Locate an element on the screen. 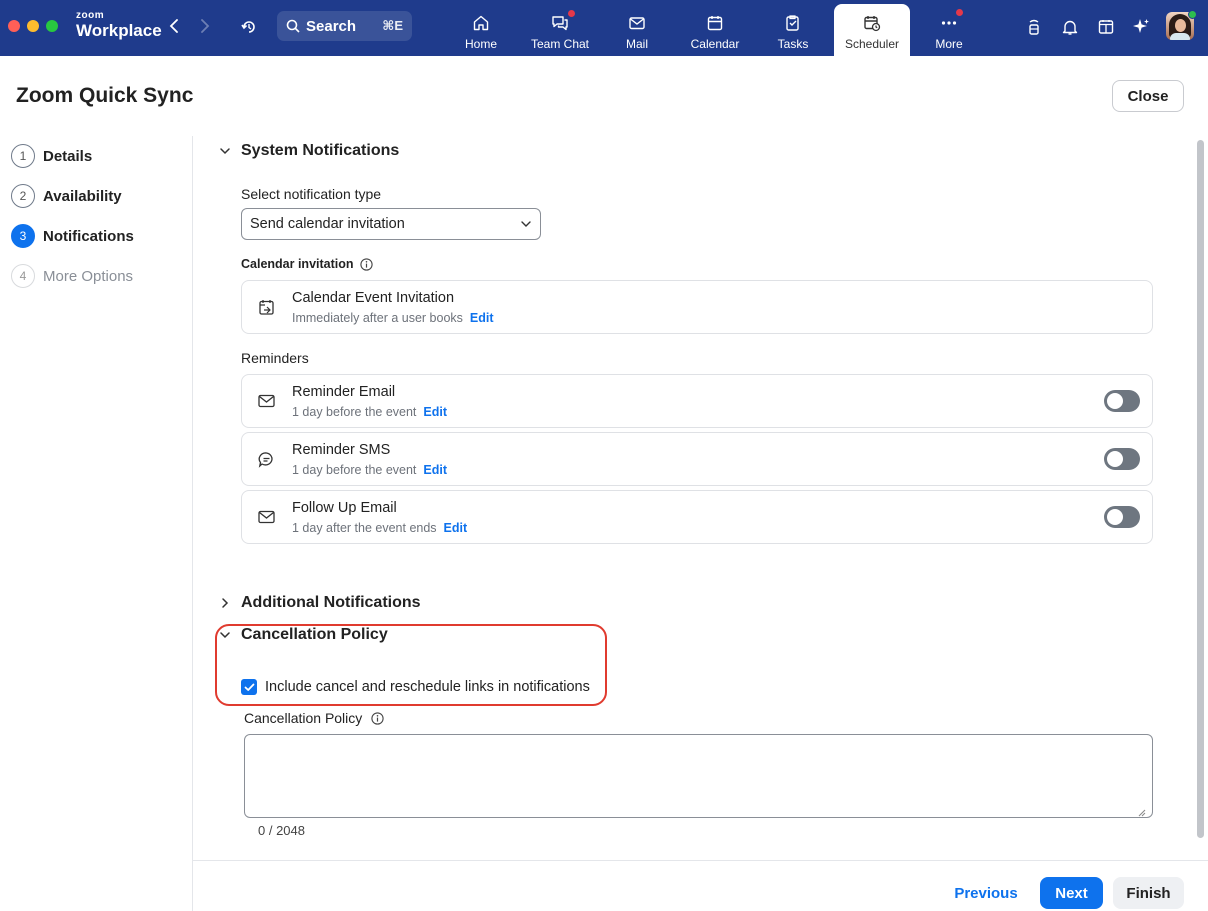 Image resolution: width=1208 pixels, height=911 pixels. tab-team-chat: Team Chat is located at coordinates (560, 30).